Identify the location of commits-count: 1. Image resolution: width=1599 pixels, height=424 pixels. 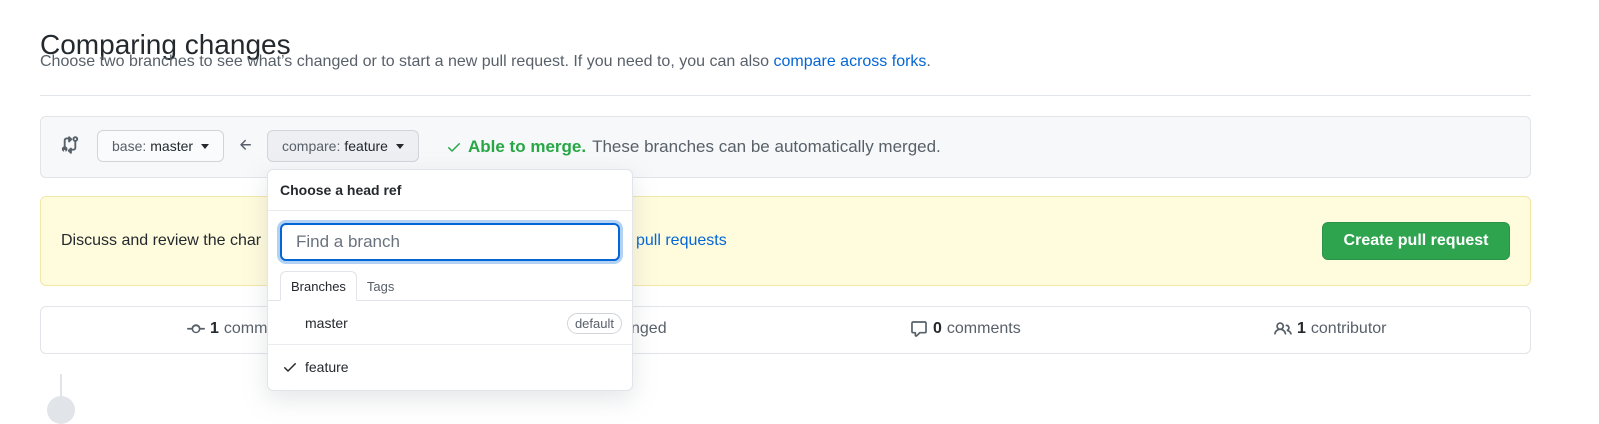
(214, 328).